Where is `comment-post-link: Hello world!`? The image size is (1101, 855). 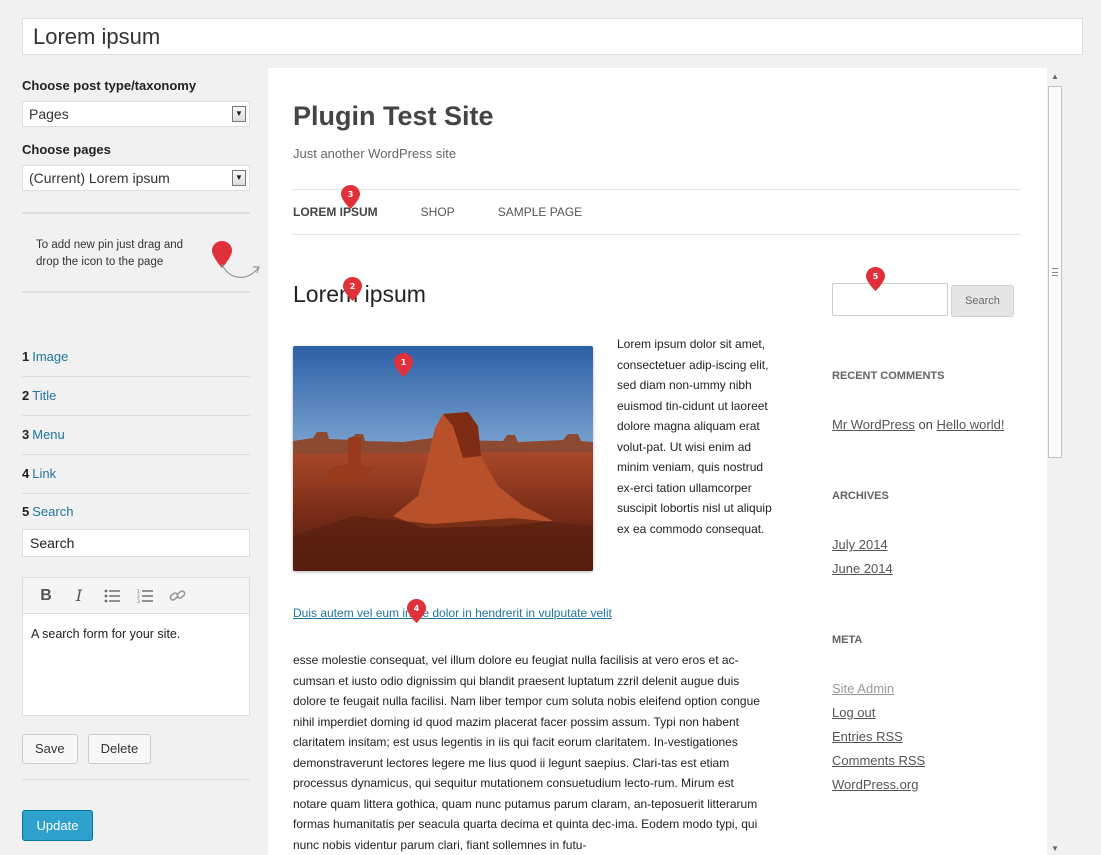
comment-post-link: Hello world! is located at coordinates (971, 424).